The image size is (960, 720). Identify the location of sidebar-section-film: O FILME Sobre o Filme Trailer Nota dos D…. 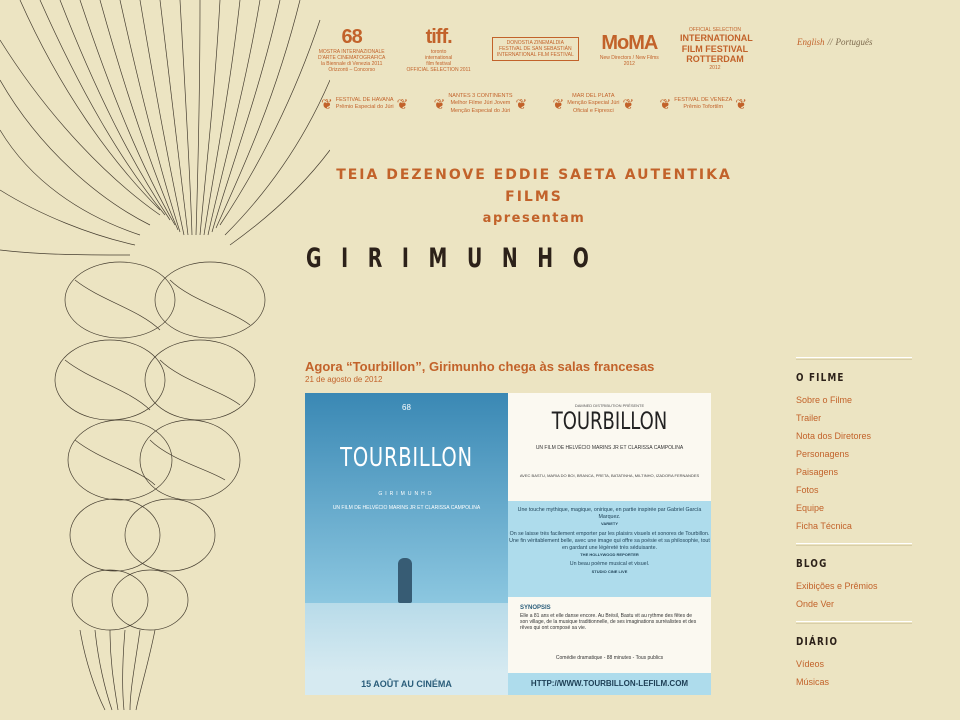
(854, 453).